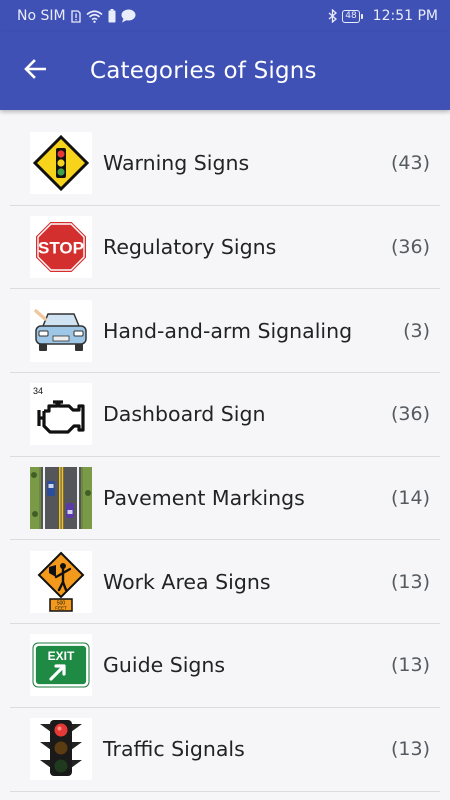 The width and height of the screenshot is (450, 800). I want to click on battery-saver-icon, so click(112, 16).